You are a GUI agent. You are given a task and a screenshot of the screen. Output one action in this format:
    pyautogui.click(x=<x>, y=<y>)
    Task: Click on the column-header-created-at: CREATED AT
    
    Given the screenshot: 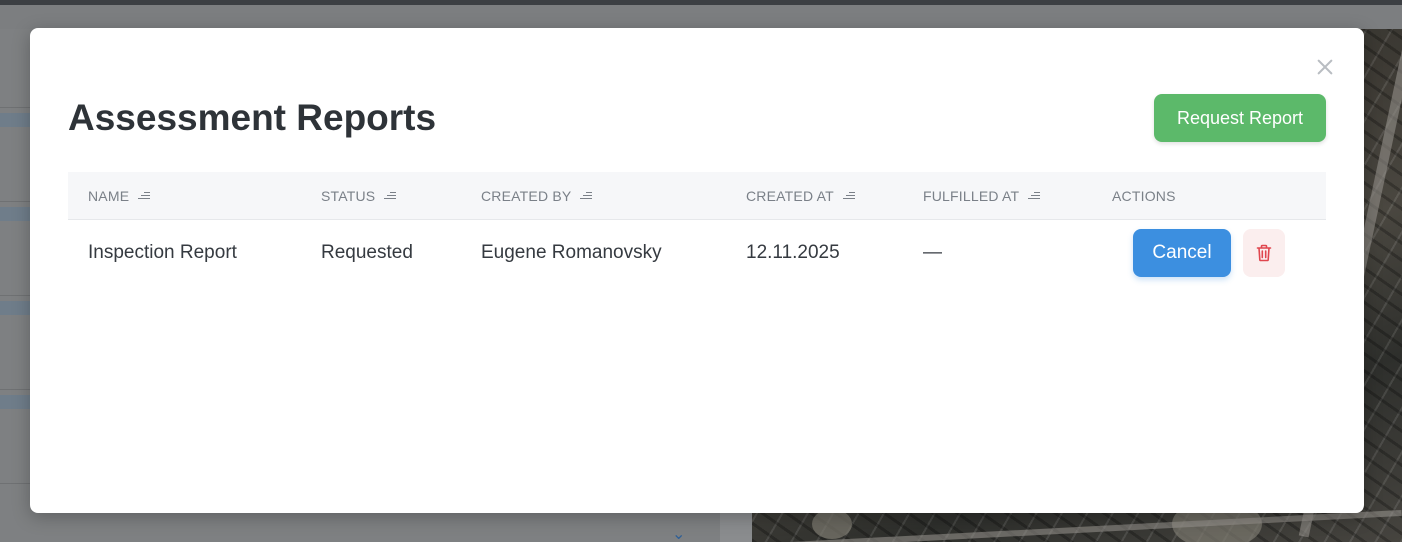 What is the action you would take?
    pyautogui.click(x=800, y=196)
    